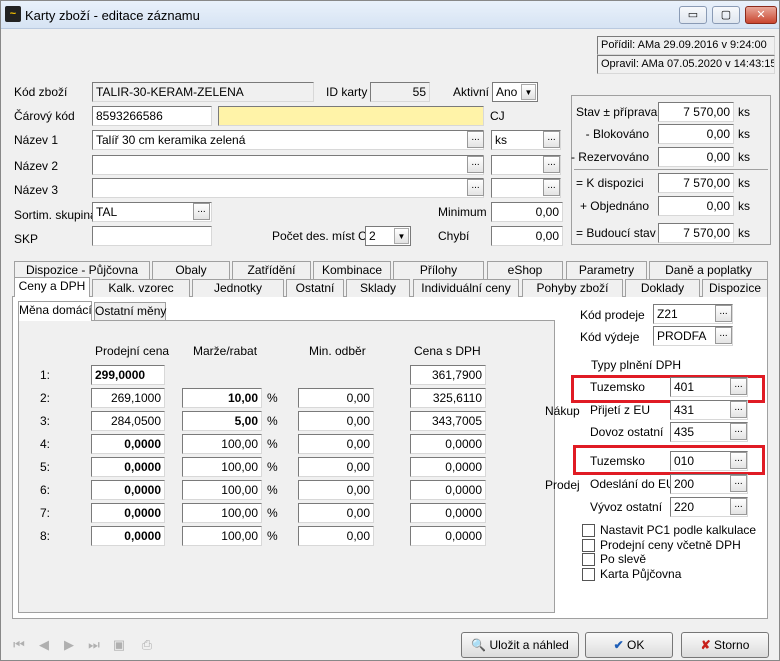 This screenshot has height=661, width=780. Describe the element at coordinates (55, 215) in the screenshot. I see `sortim-label: Sortim. skupina` at that location.